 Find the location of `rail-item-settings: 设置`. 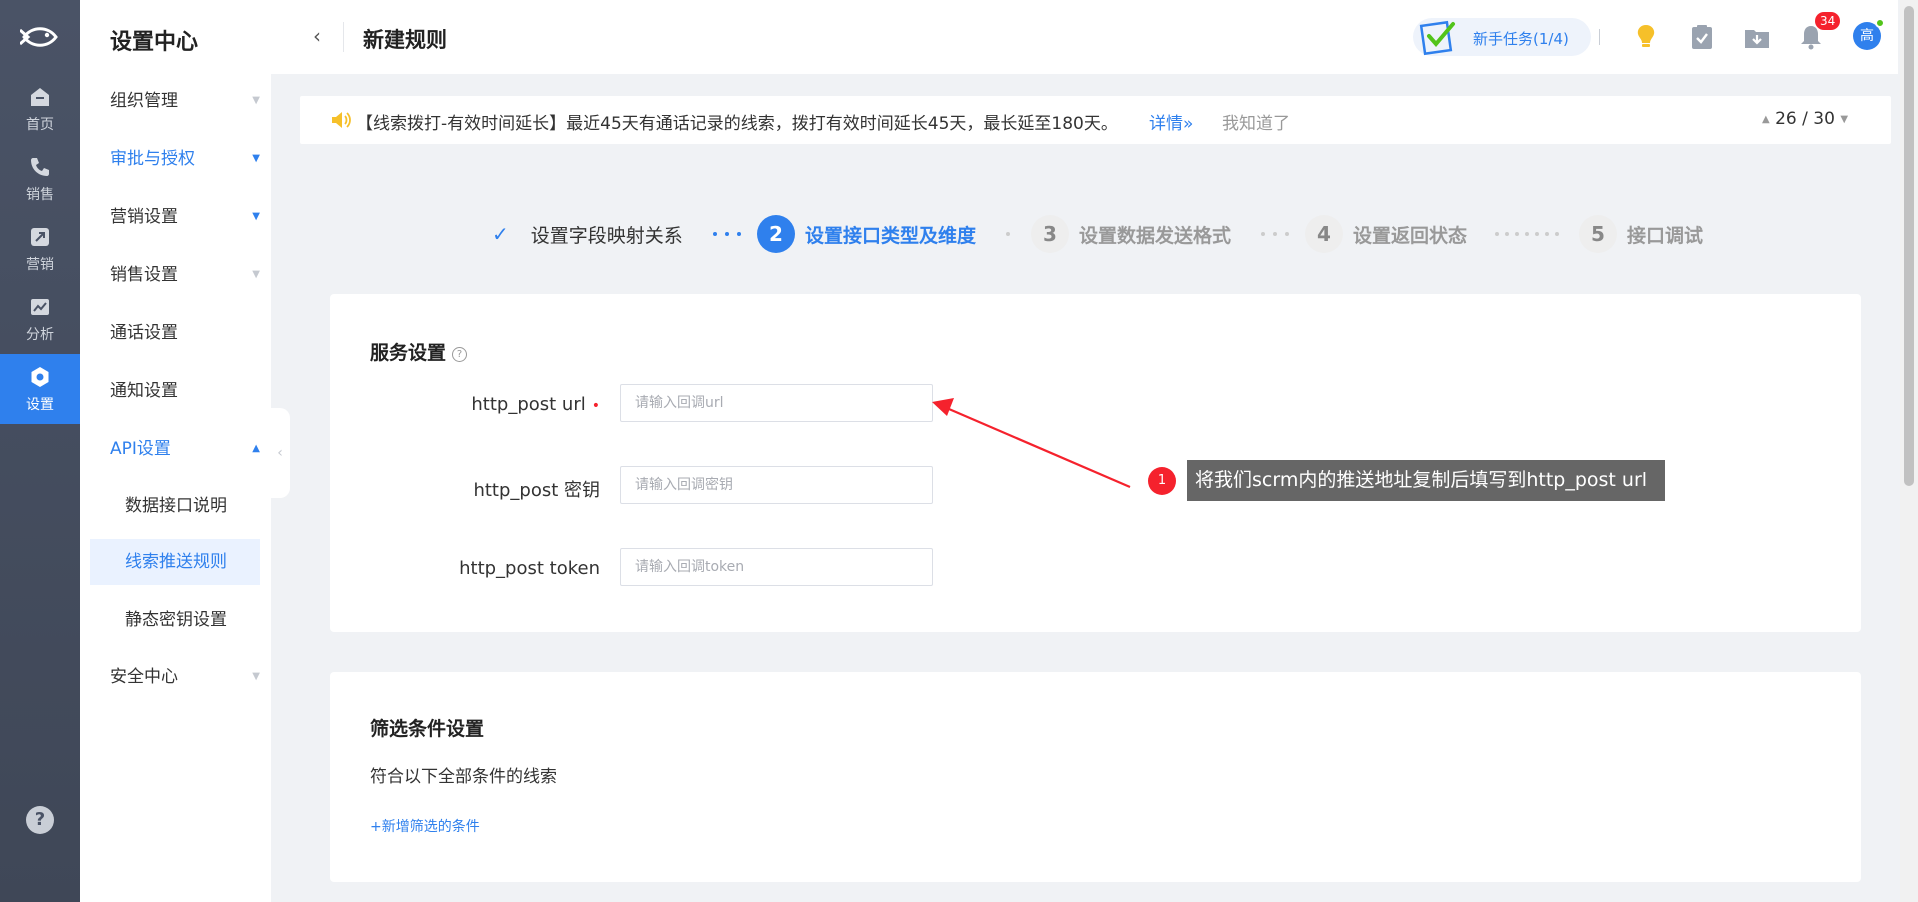

rail-item-settings: 设置 is located at coordinates (40, 389).